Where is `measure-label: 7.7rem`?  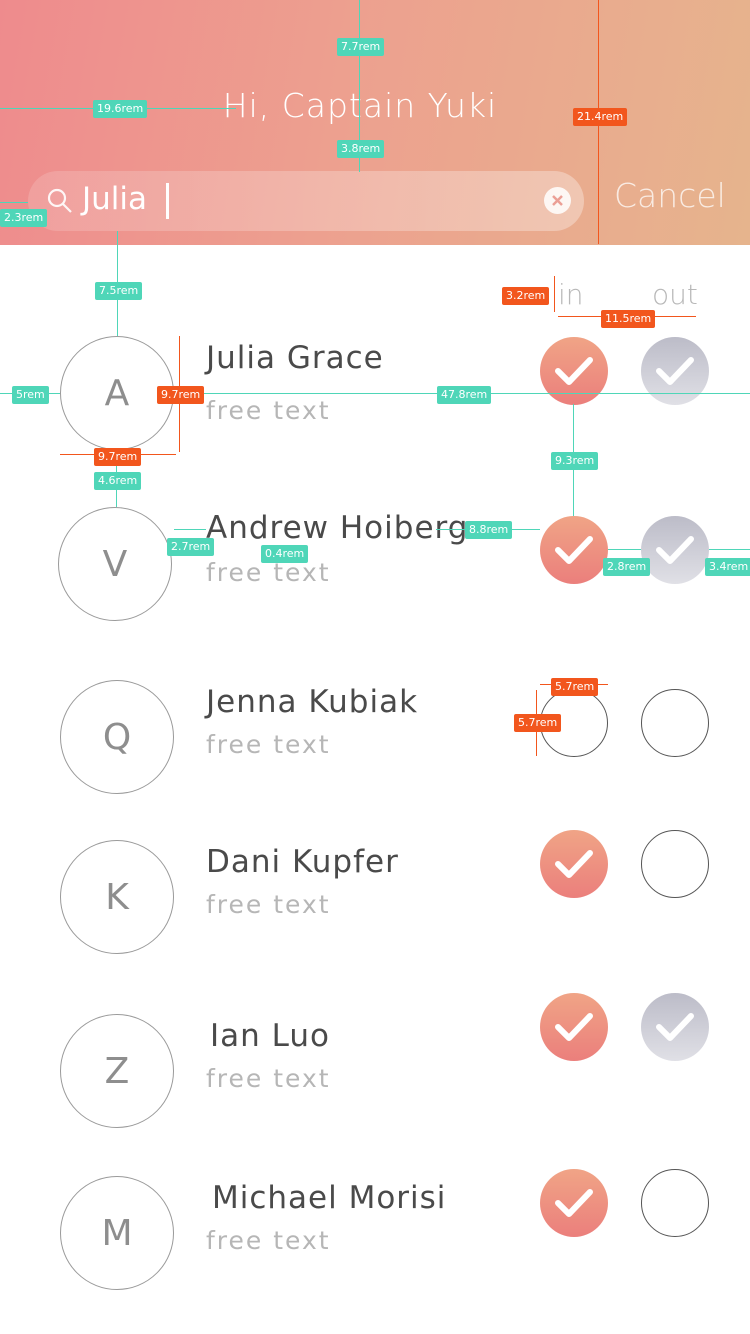 measure-label: 7.7rem is located at coordinates (361, 47).